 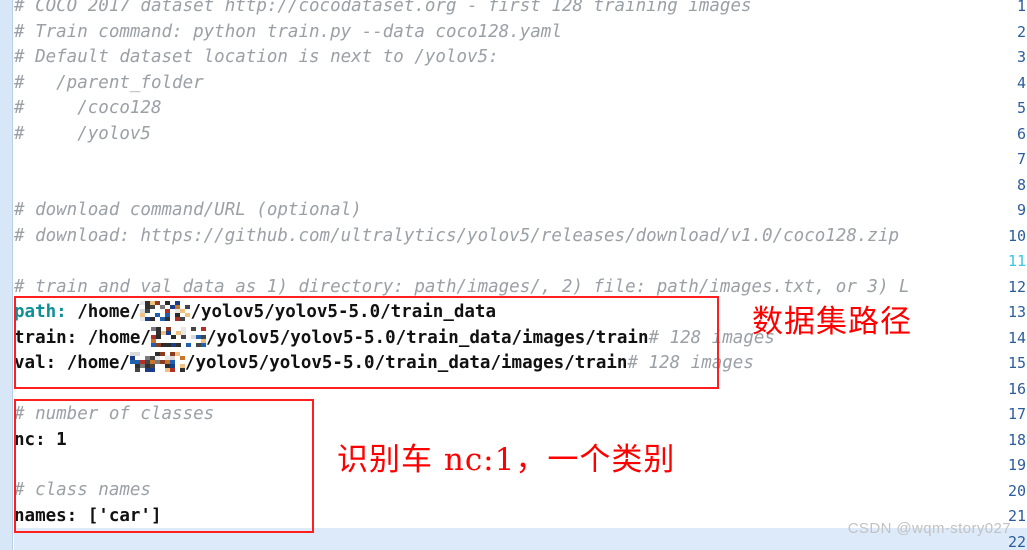 I want to click on redacted-username-val, so click(x=157, y=362).